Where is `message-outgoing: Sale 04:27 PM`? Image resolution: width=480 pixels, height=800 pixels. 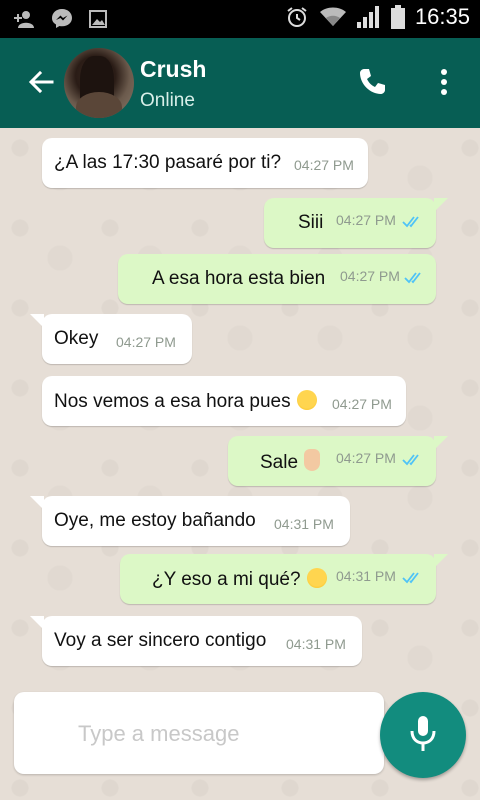
message-outgoing: Sale 04:27 PM is located at coordinates (338, 461).